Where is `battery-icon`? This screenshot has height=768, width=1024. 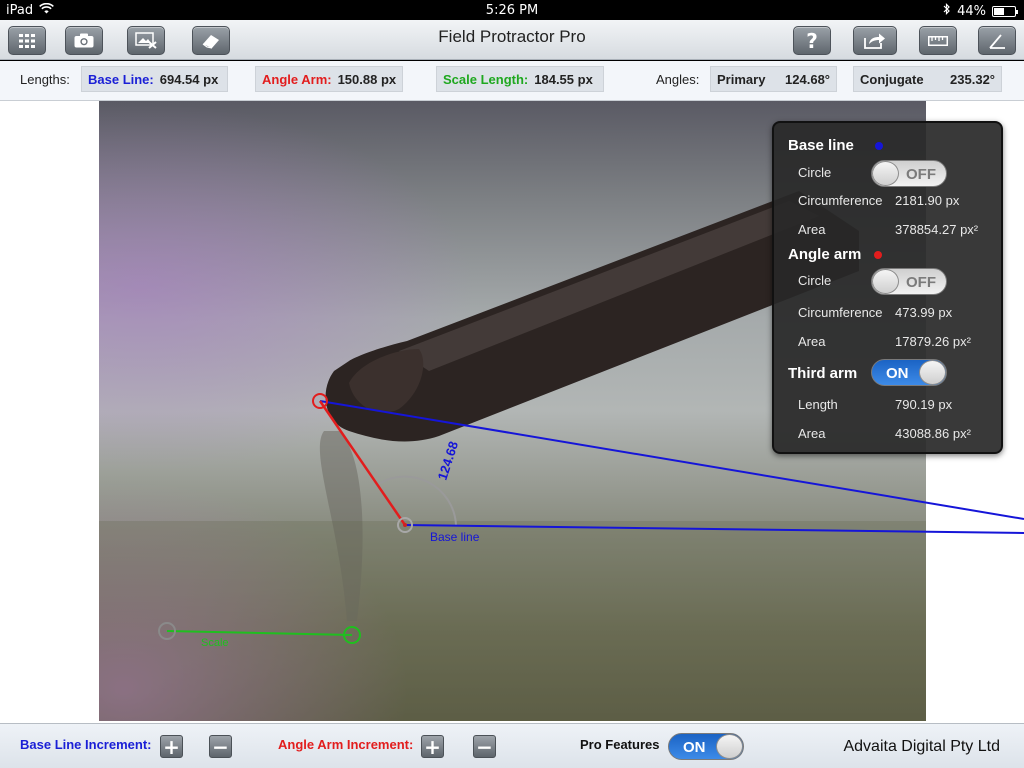 battery-icon is located at coordinates (1005, 11).